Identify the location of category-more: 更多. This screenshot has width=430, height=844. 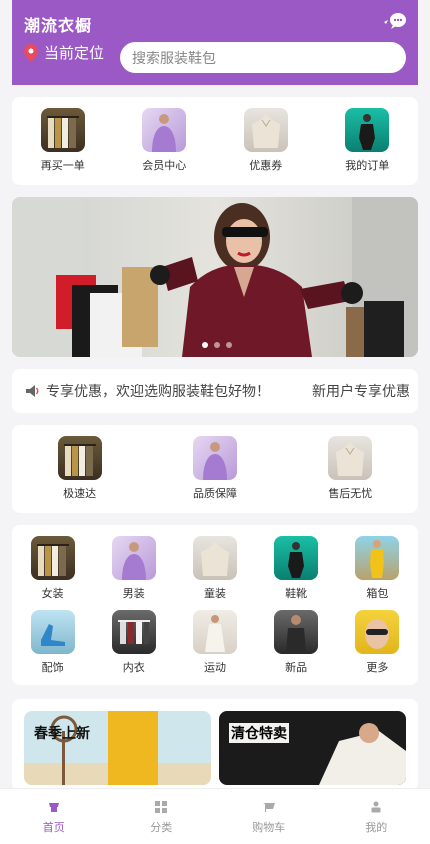
(377, 647).